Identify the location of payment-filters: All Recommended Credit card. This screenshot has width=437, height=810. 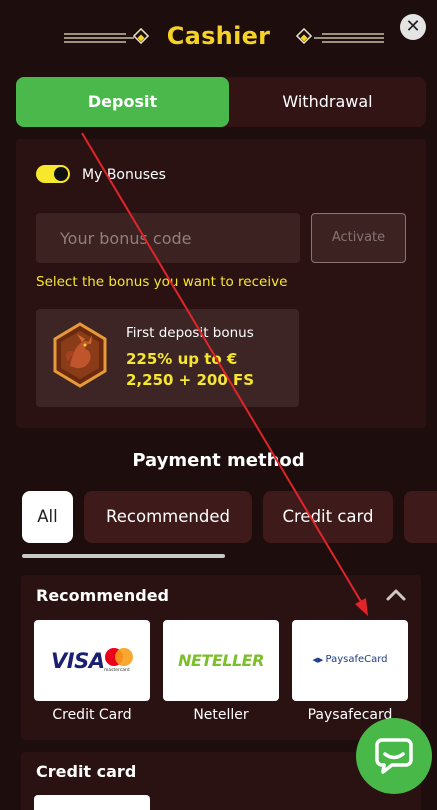
(229, 517).